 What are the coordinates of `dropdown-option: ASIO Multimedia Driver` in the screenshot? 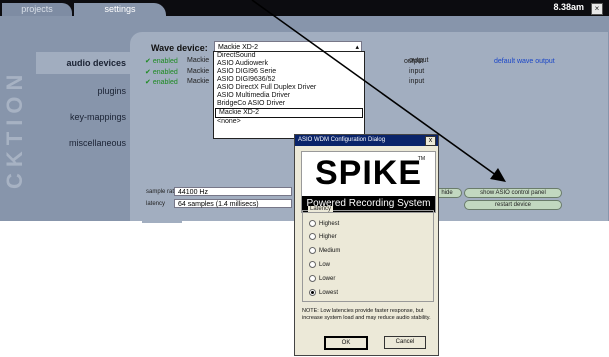 It's located at (289, 96).